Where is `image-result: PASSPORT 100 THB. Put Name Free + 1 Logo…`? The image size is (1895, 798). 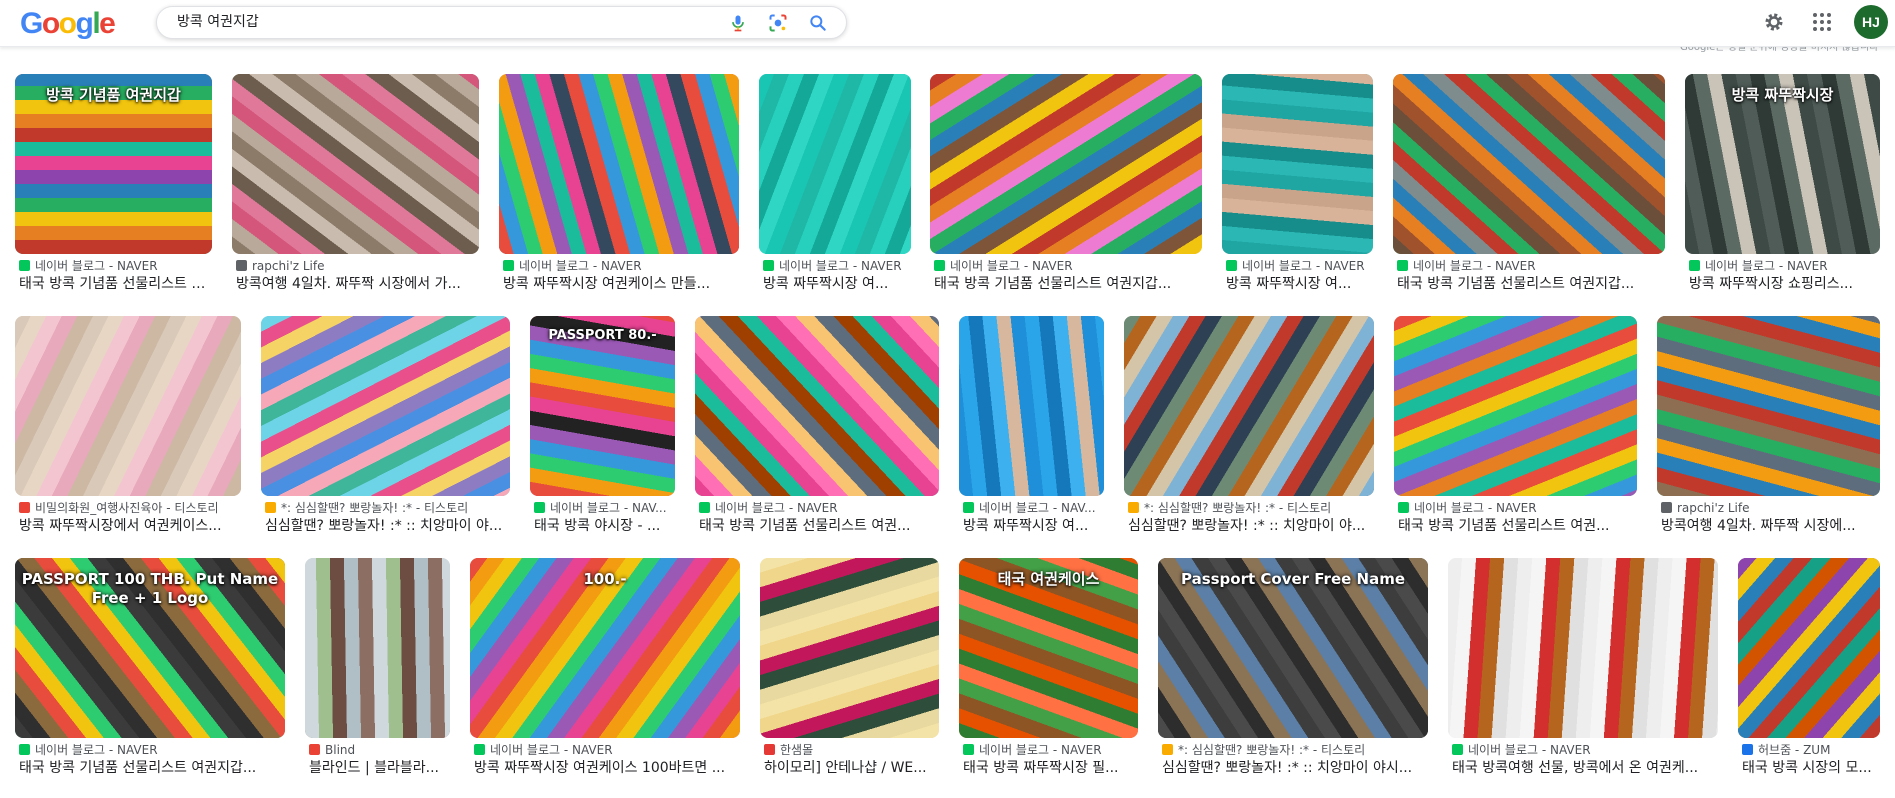 image-result: PASSPORT 100 THB. Put Name Free + 1 Logo… is located at coordinates (150, 678).